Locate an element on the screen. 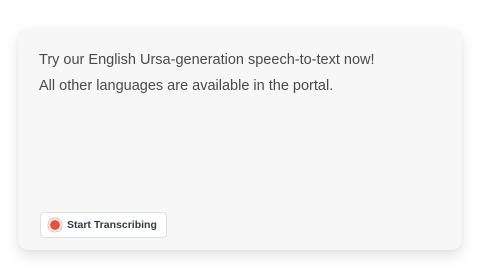  start-transcribing-label: Start Transcribing is located at coordinates (112, 225).